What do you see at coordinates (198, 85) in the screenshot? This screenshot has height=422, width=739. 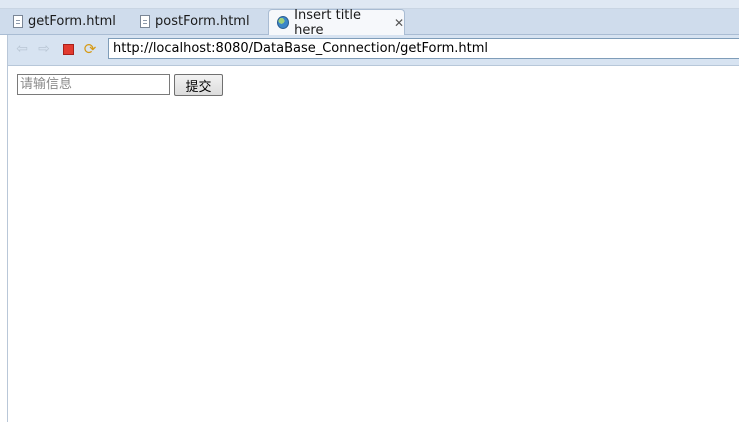 I see `submit-button: 提交` at bounding box center [198, 85].